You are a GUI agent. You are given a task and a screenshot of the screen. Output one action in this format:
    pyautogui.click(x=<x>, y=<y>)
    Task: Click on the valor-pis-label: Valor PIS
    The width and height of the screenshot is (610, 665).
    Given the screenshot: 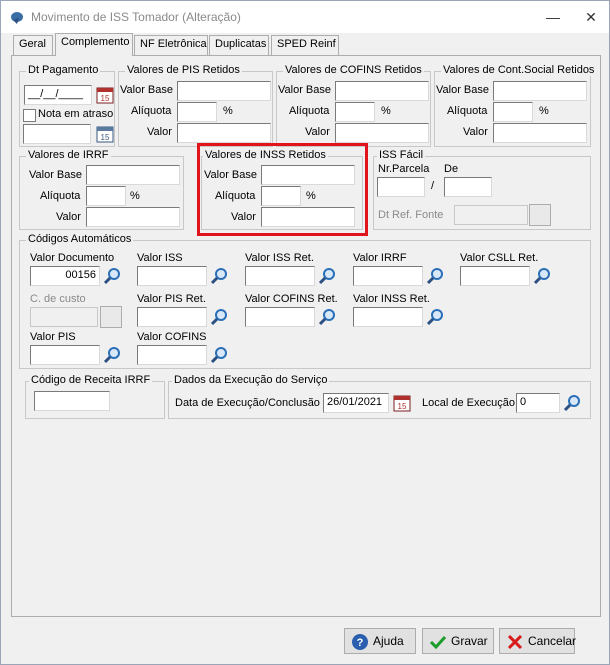 What is the action you would take?
    pyautogui.click(x=53, y=337)
    